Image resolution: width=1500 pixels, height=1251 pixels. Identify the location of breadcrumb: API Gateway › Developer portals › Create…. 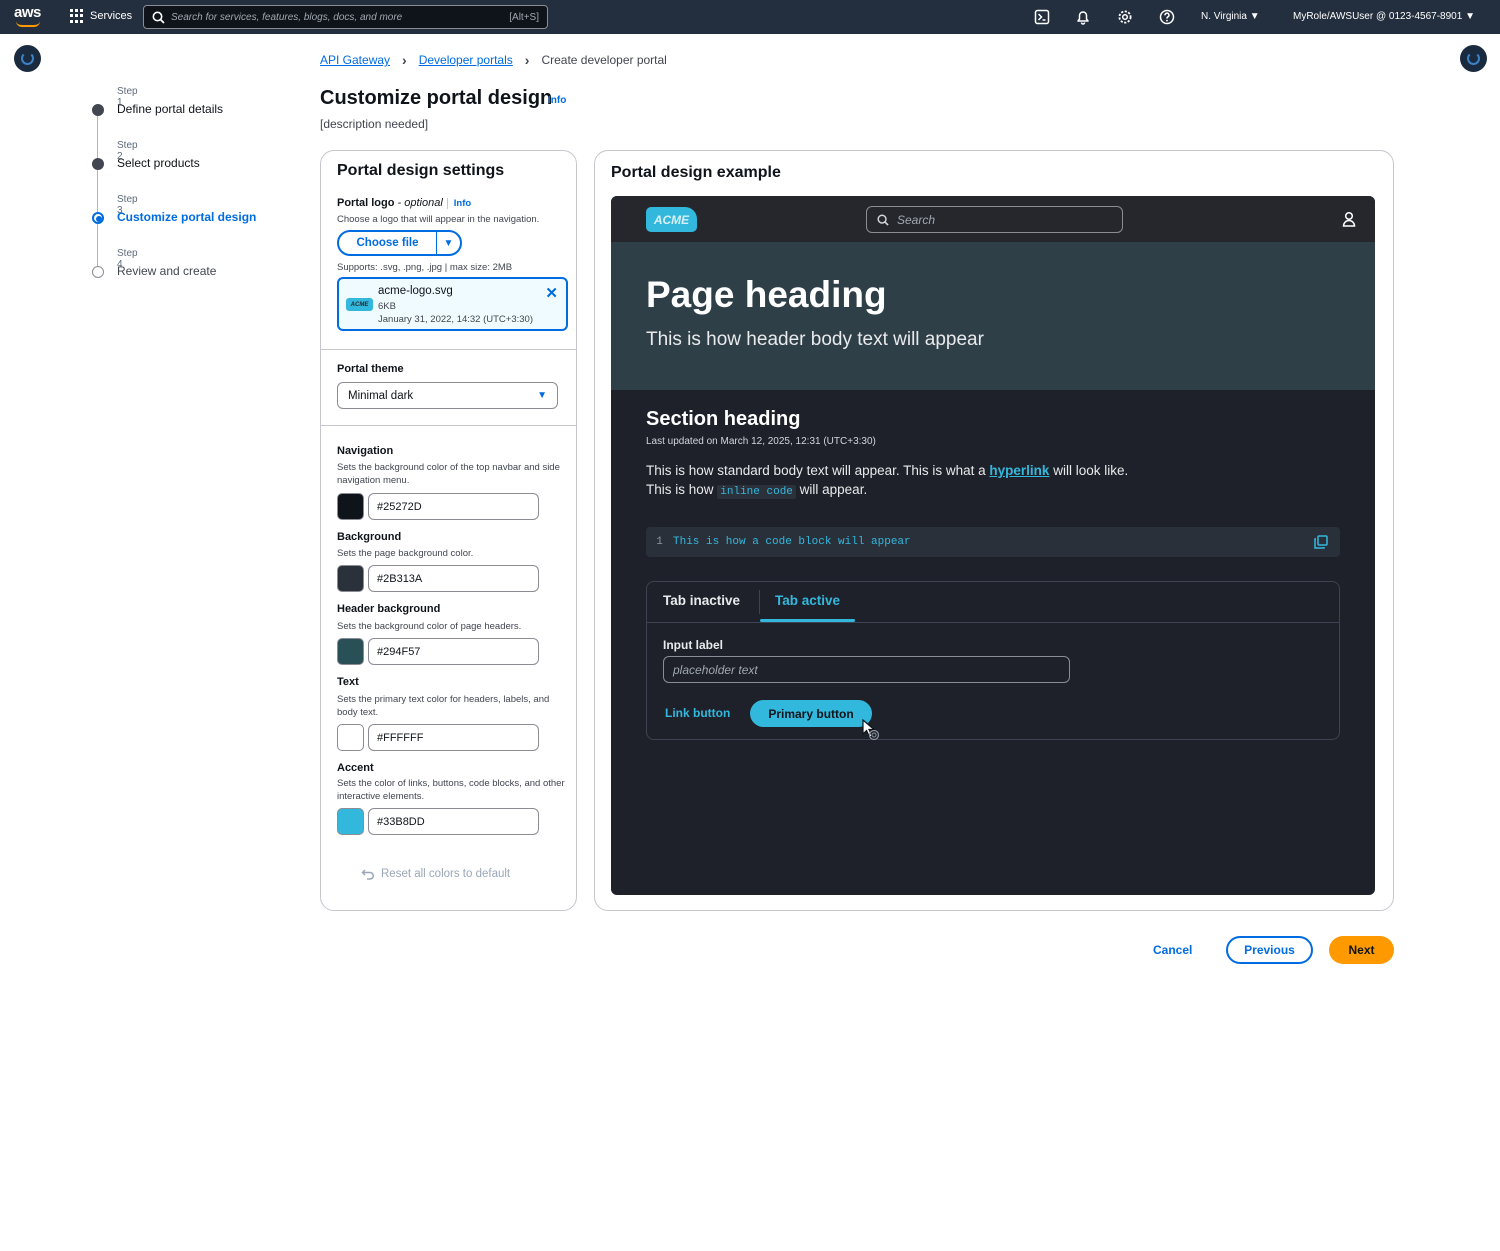
(493, 60).